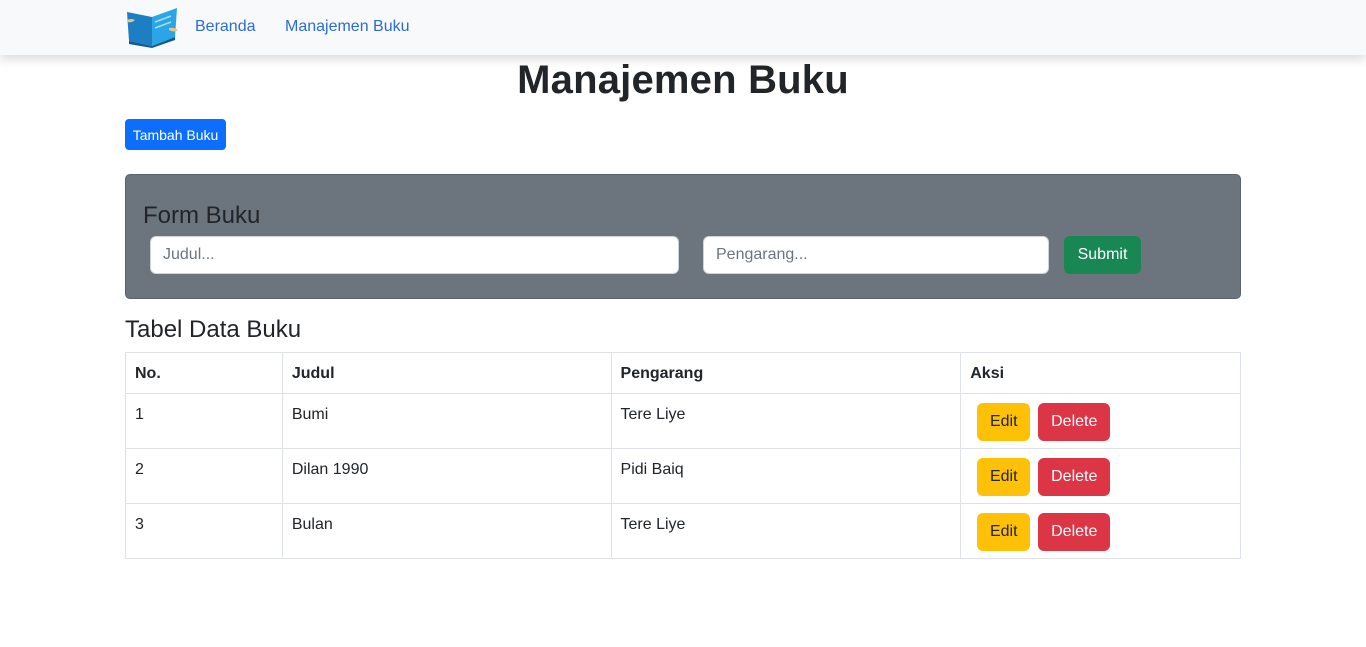 The width and height of the screenshot is (1366, 647). Describe the element at coordinates (347, 27) in the screenshot. I see `nav-link-manajemen-buku: Manajemen Buku` at that location.